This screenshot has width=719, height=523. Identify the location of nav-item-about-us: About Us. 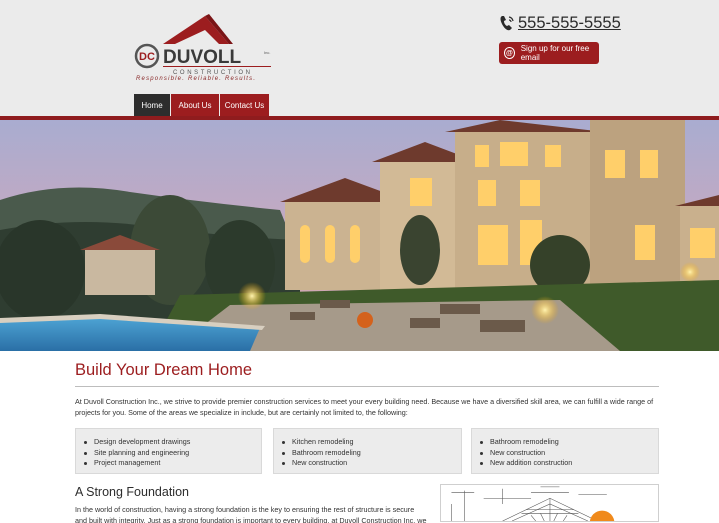
(195, 105).